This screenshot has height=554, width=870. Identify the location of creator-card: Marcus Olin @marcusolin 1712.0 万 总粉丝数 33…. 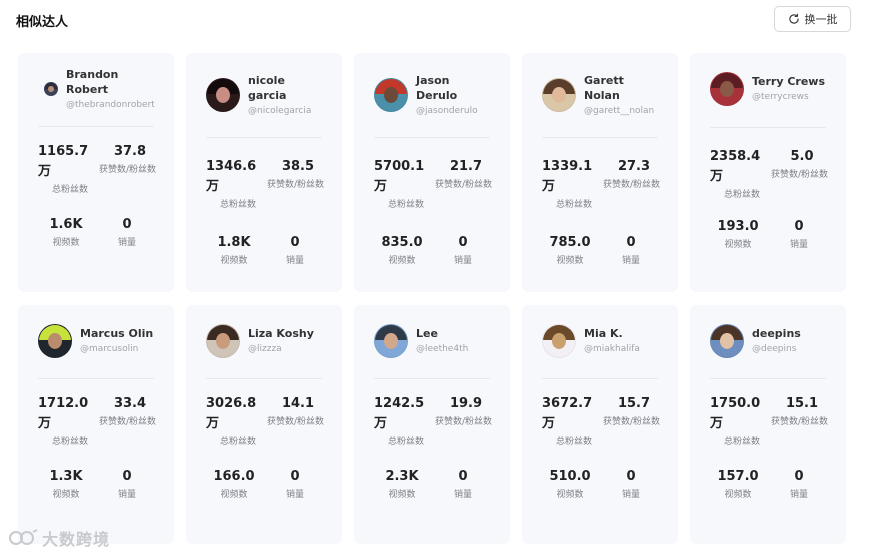
(96, 424).